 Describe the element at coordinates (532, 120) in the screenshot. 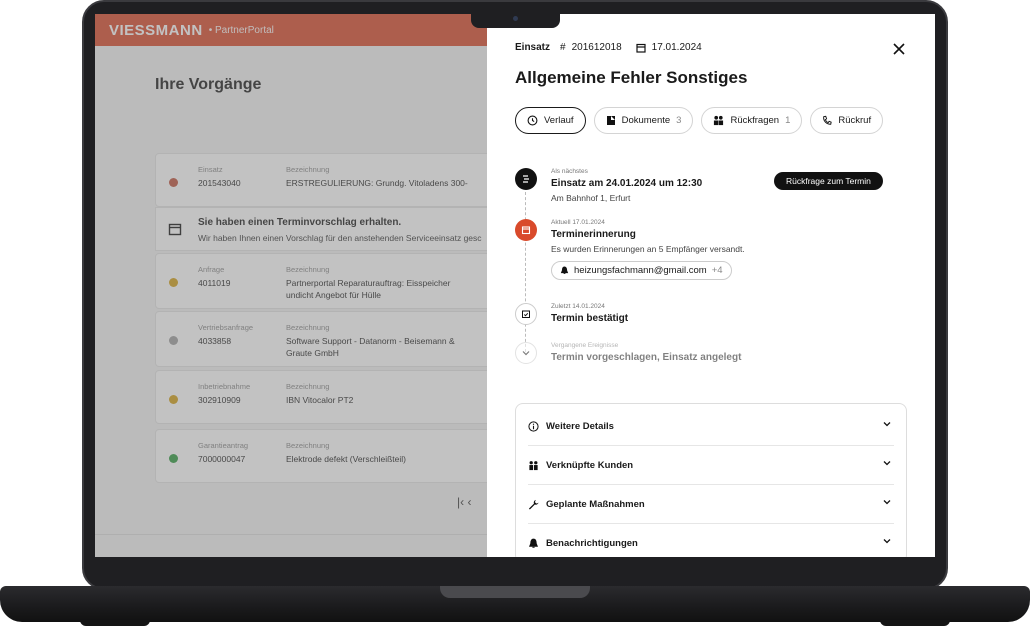

I see `history-icon` at that location.